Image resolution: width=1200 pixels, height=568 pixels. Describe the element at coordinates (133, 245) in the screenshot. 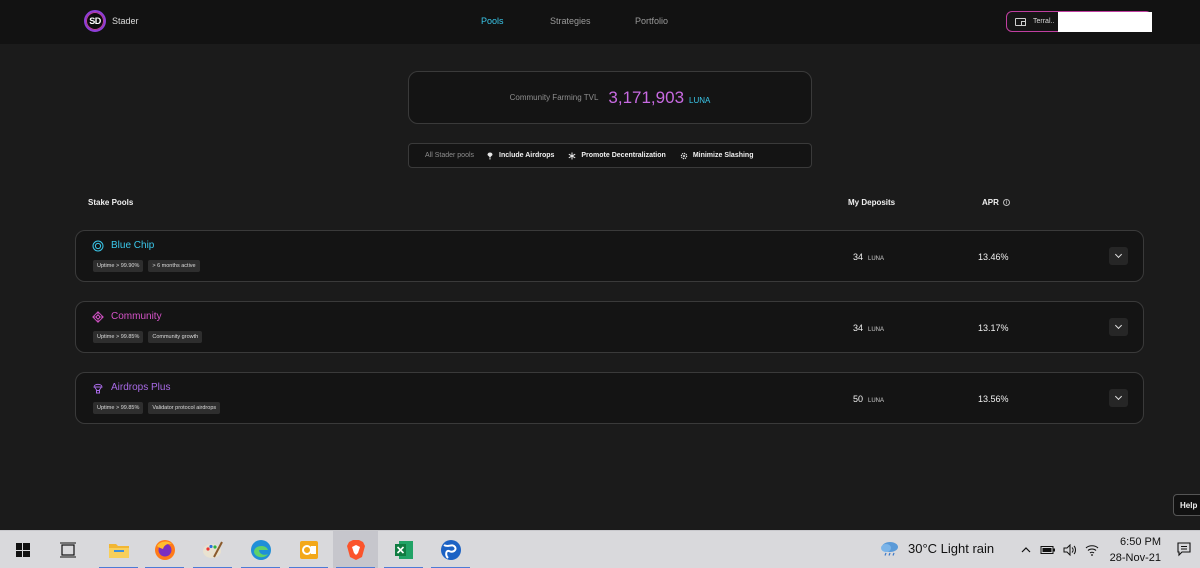

I see `pool-name: Blue Chip` at that location.